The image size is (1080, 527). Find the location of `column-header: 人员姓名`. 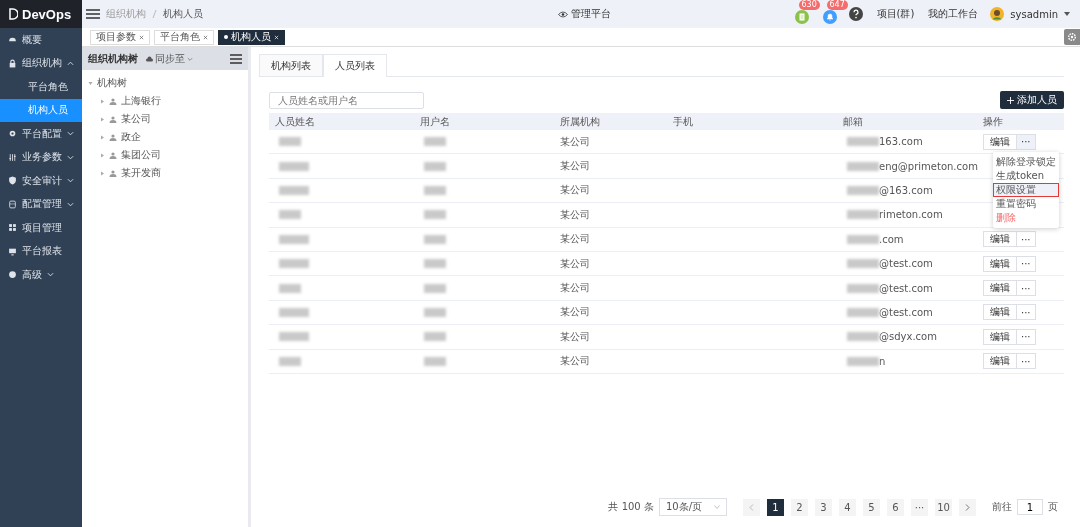

column-header: 人员姓名 is located at coordinates (294, 121).